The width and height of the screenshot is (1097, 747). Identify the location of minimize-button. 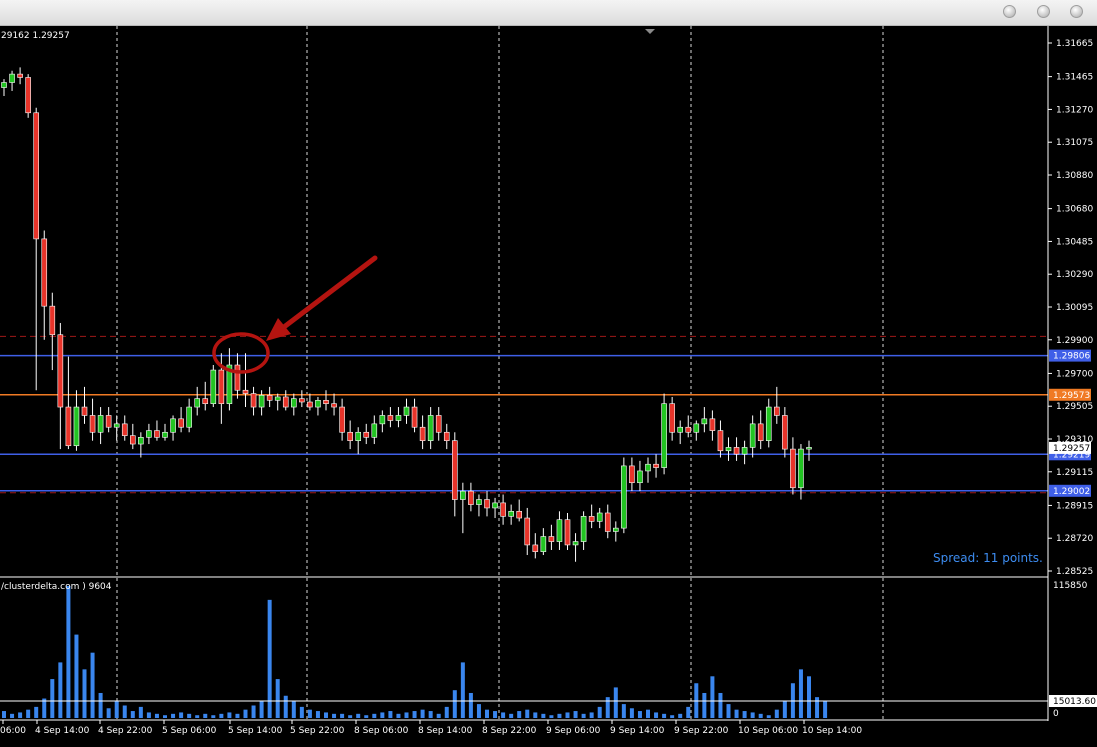
(1009, 11).